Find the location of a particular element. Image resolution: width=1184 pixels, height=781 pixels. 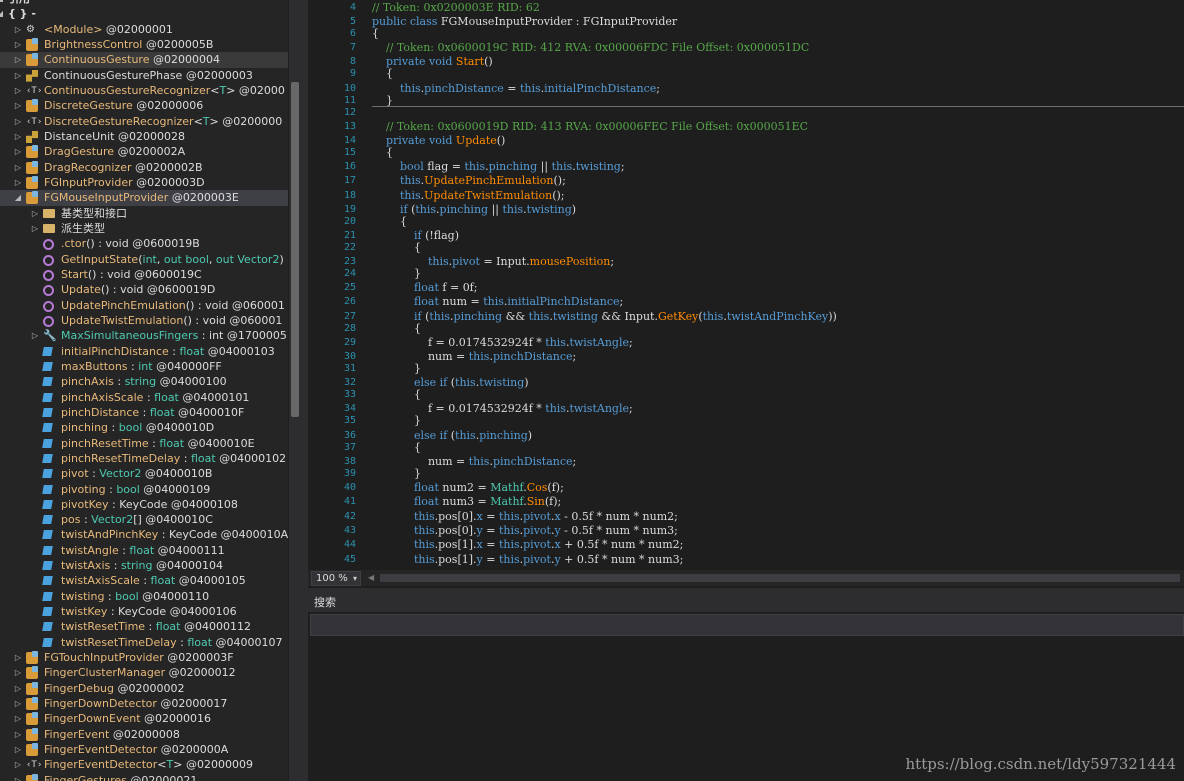

tree-item-label: DiscreteGestureRecognizer<T> @0200000 is located at coordinates (163, 121).